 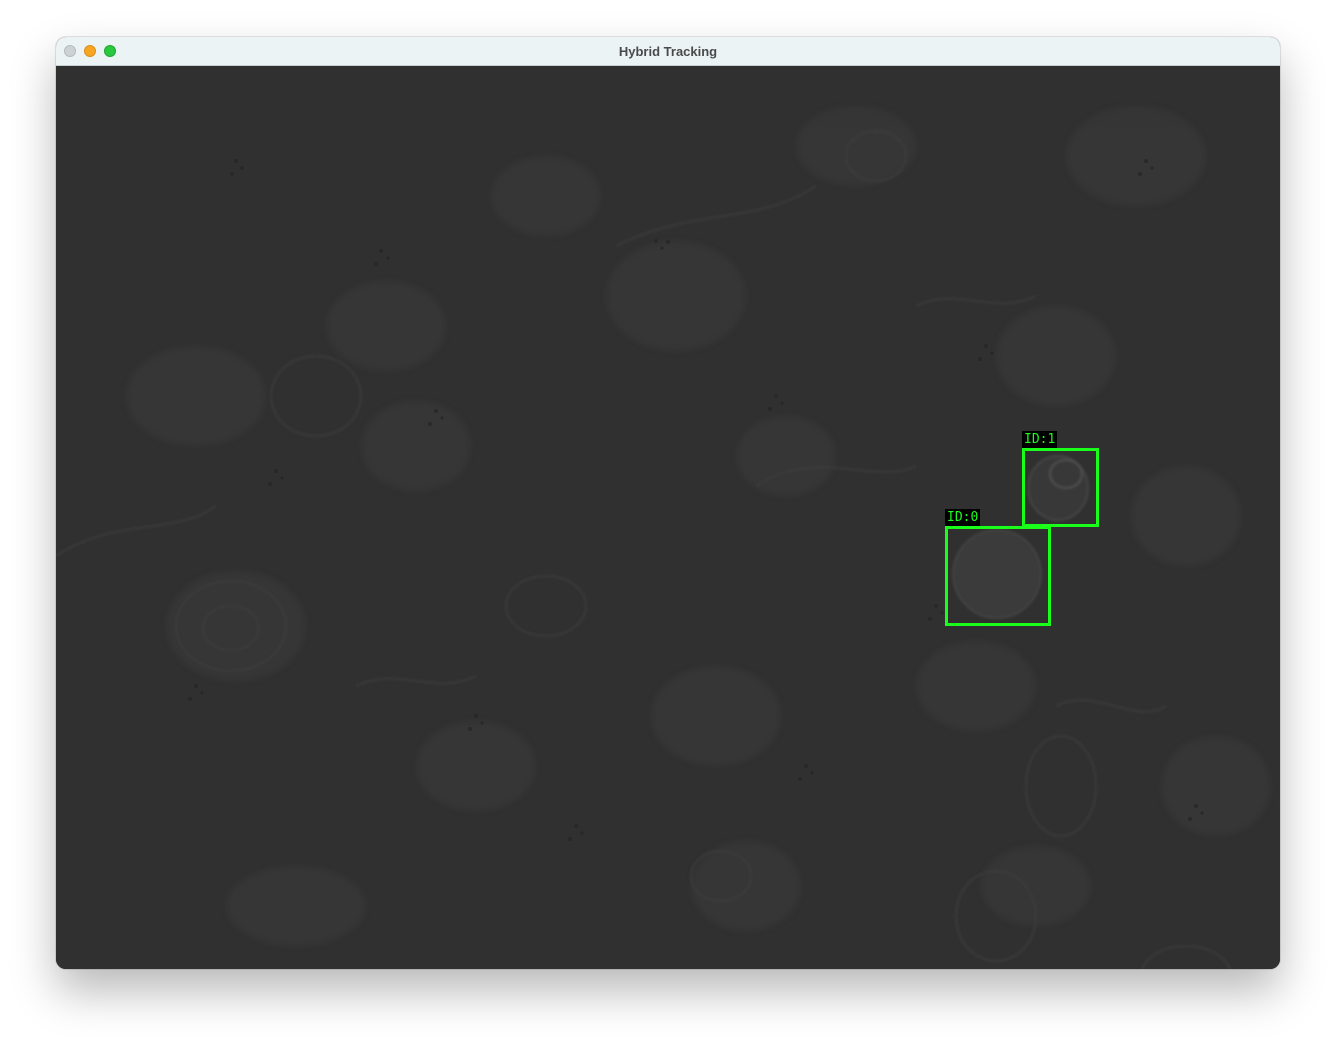 I want to click on window-title: Hybrid Tracking, so click(x=668, y=51).